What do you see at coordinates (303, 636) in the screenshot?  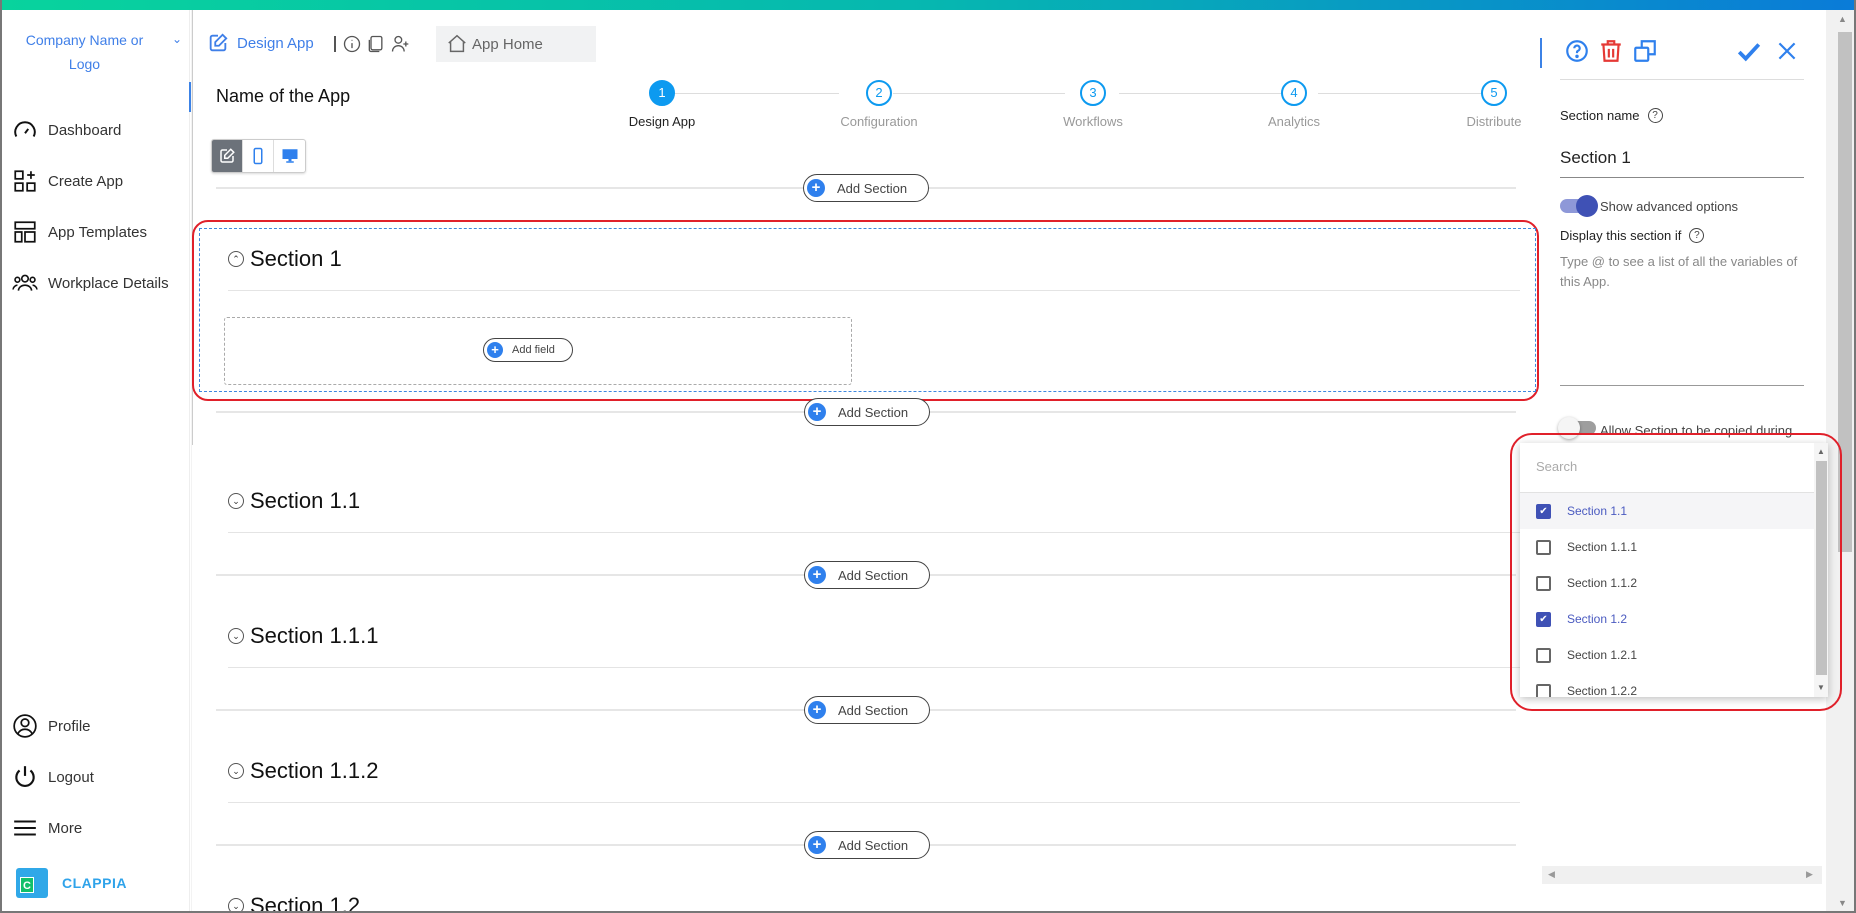 I see `section-title: ⌄ Section 1.1.1` at bounding box center [303, 636].